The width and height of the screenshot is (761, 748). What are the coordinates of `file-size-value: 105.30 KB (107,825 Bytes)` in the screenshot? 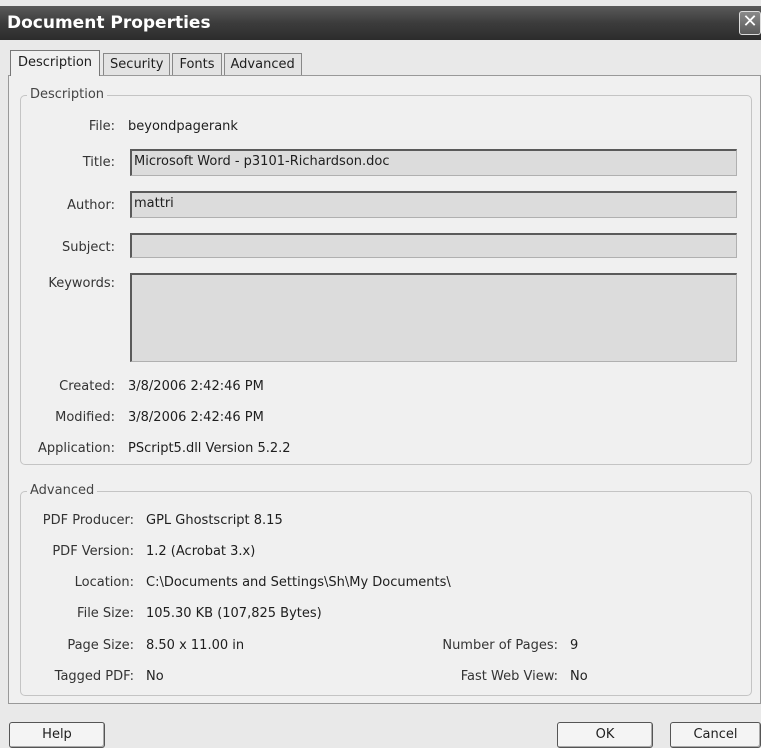 It's located at (234, 613).